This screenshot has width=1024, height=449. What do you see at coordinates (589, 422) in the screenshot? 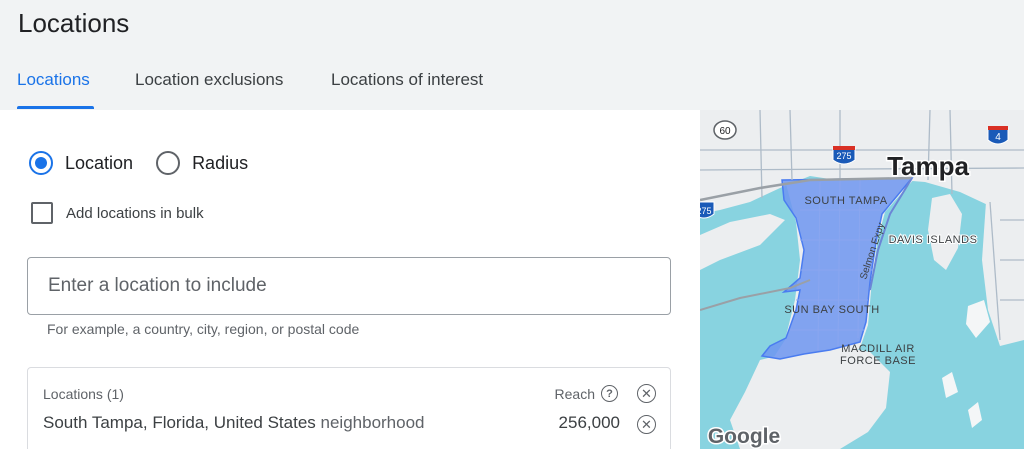
I see `location-reach-value: 256,000` at bounding box center [589, 422].